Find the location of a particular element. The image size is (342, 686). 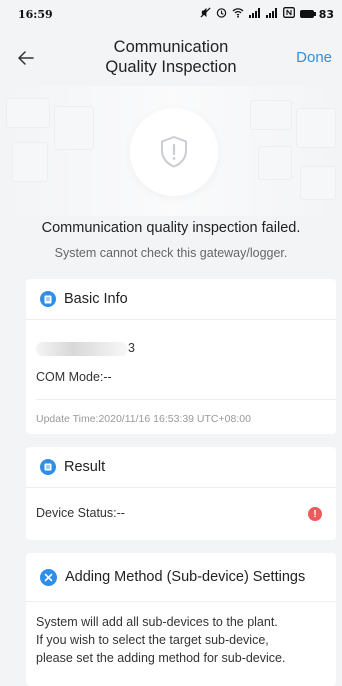

arrow-left-icon is located at coordinates (26, 58).